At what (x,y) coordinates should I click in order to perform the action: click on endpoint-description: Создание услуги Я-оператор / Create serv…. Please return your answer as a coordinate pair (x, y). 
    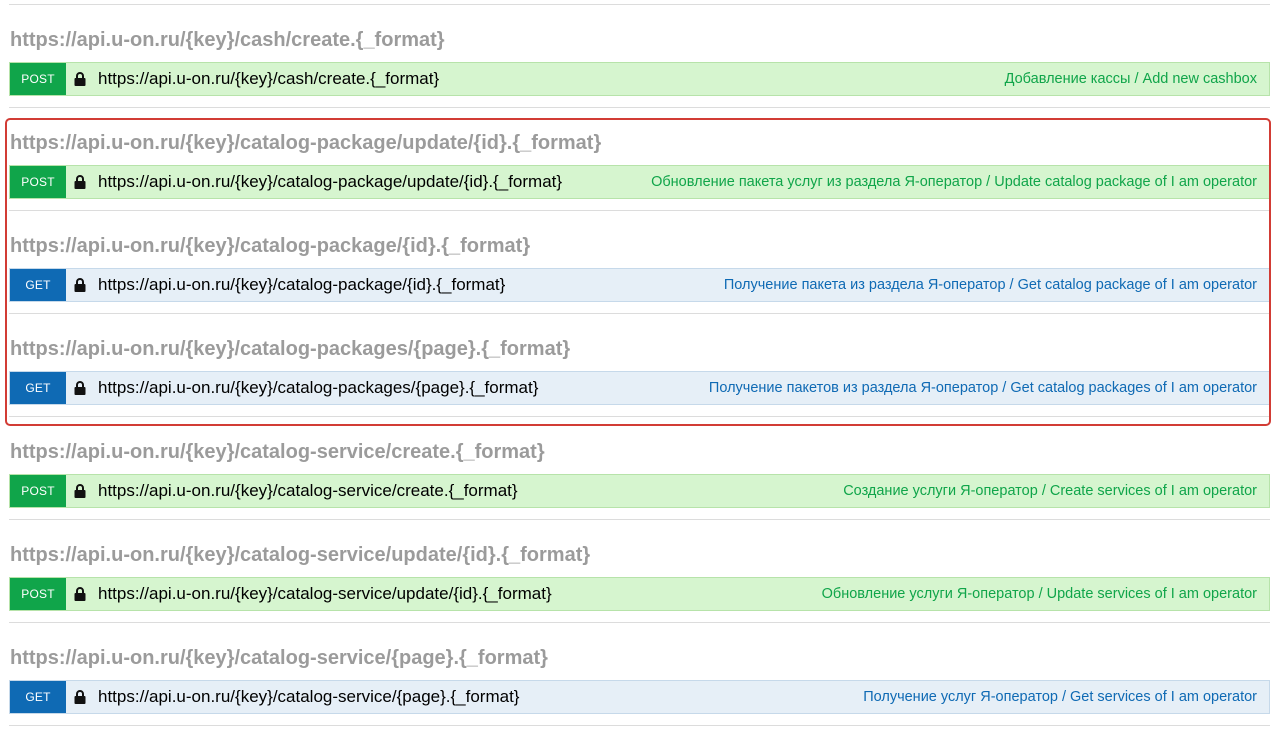
    Looking at the image, I should click on (1056, 491).